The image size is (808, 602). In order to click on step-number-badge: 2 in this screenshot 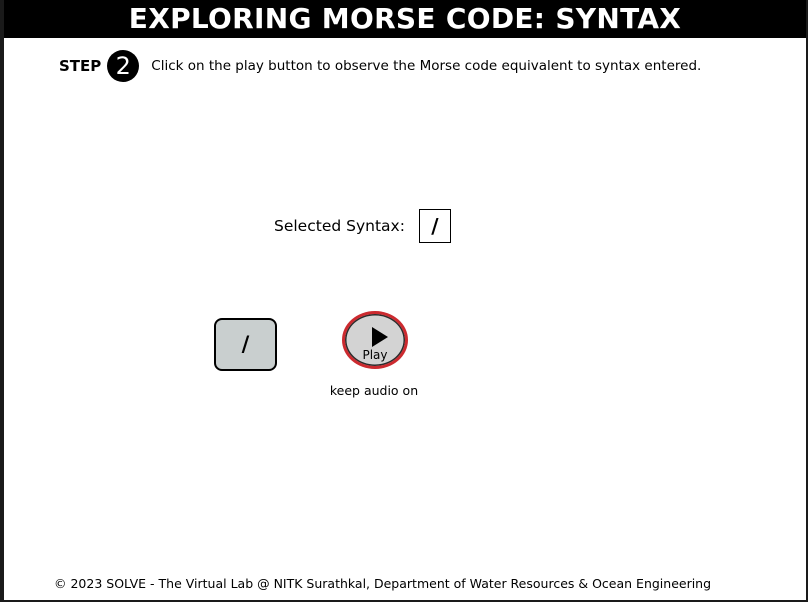, I will do `click(123, 66)`.